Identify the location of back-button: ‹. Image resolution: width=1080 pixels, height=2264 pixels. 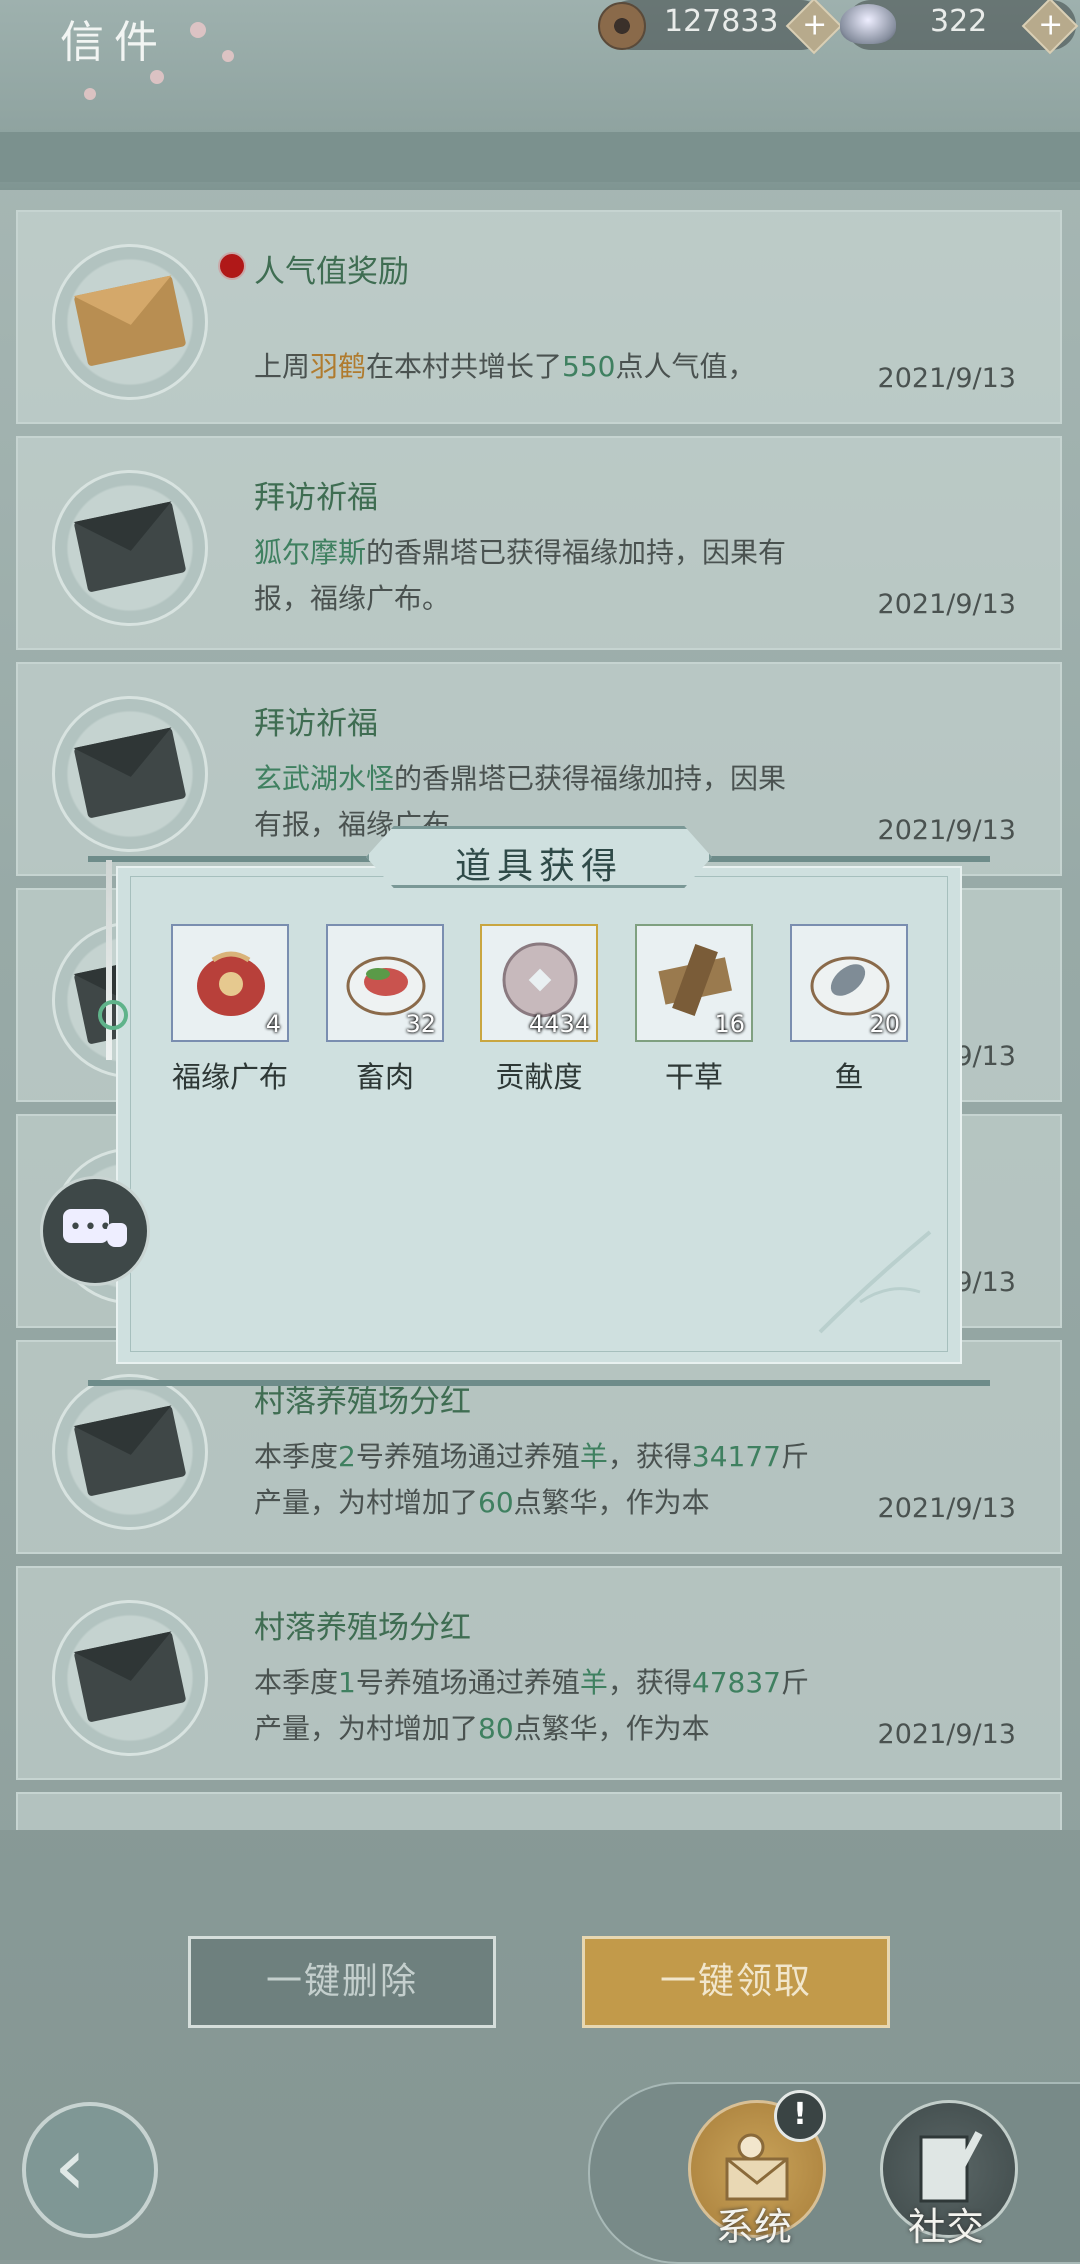
(90, 2170).